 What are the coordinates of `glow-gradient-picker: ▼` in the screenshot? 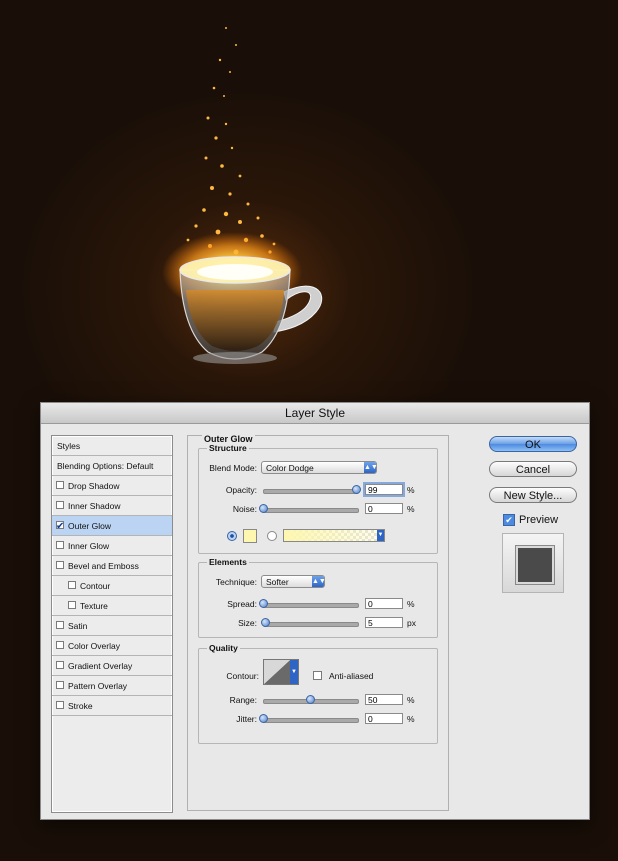 It's located at (334, 535).